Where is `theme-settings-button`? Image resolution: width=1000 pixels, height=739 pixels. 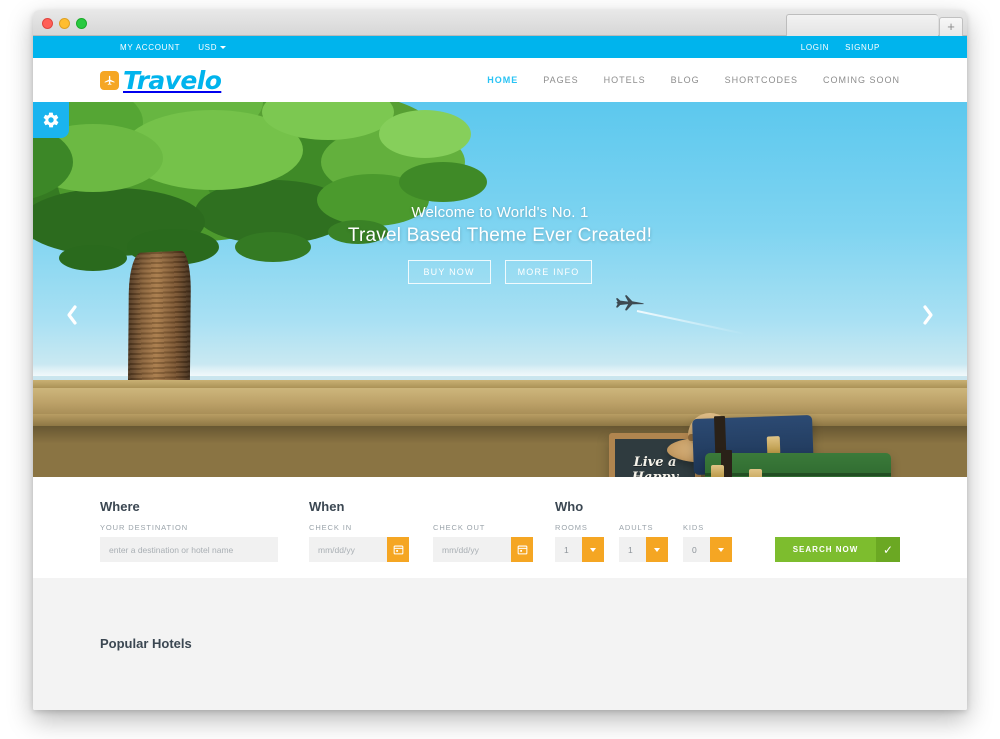 theme-settings-button is located at coordinates (51, 120).